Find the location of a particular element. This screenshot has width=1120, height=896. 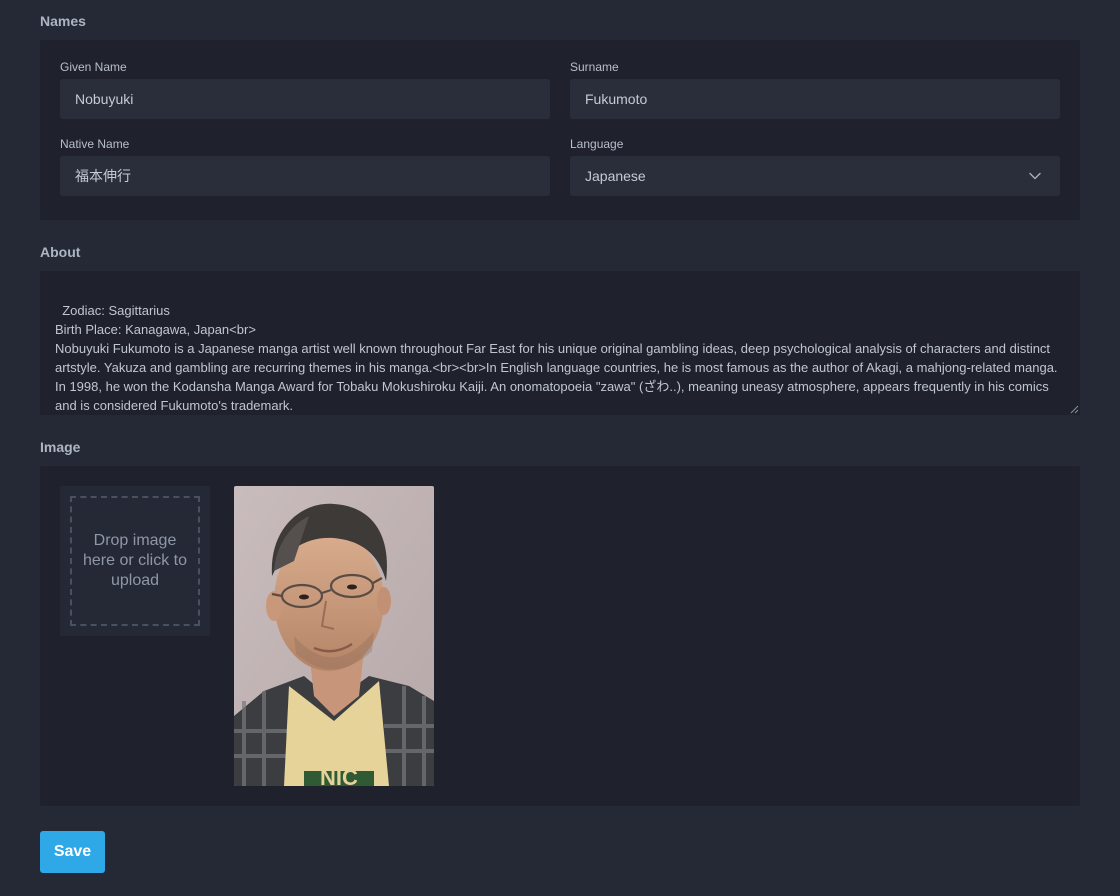

image-dropzone-area: Drop image here or click to upload is located at coordinates (135, 561).